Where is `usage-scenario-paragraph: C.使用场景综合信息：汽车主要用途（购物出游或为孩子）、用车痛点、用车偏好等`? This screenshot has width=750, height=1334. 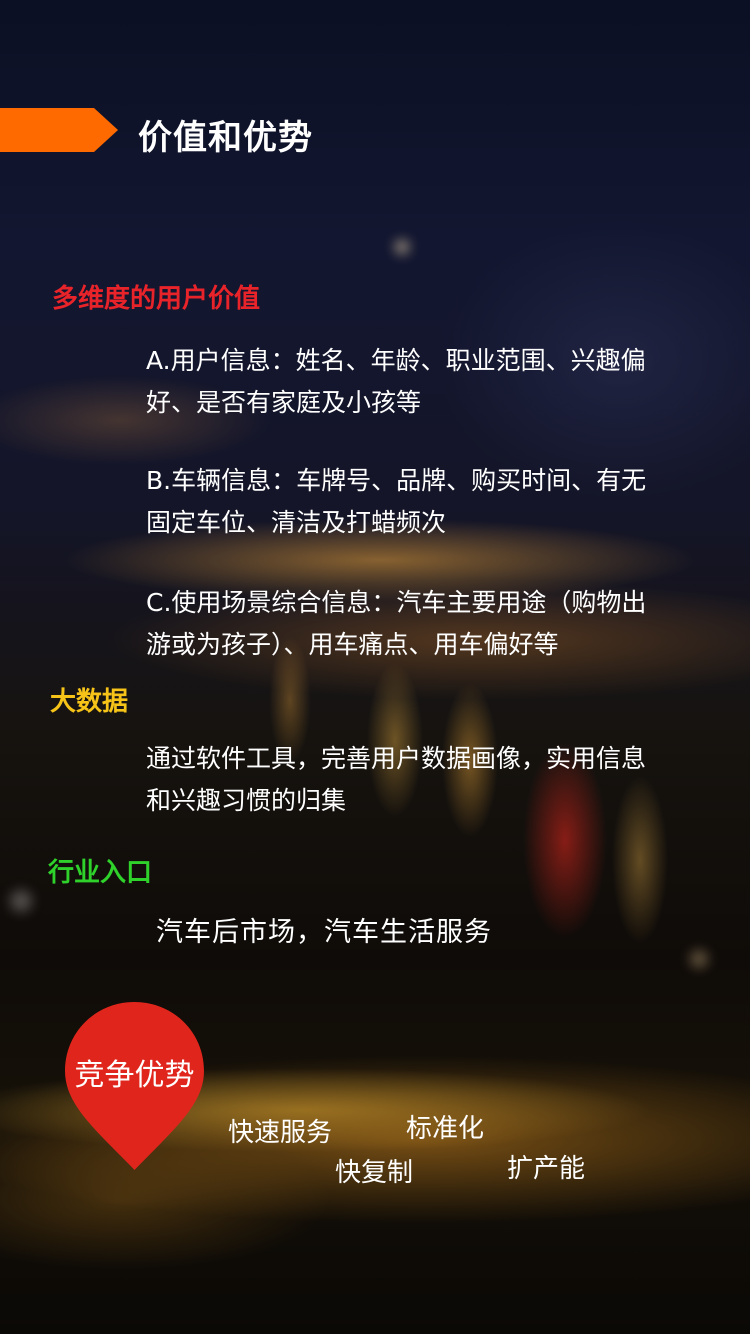 usage-scenario-paragraph: C.使用场景综合信息：汽车主要用途（购物出游或为孩子）、用车痛点、用车偏好等 is located at coordinates (396, 623).